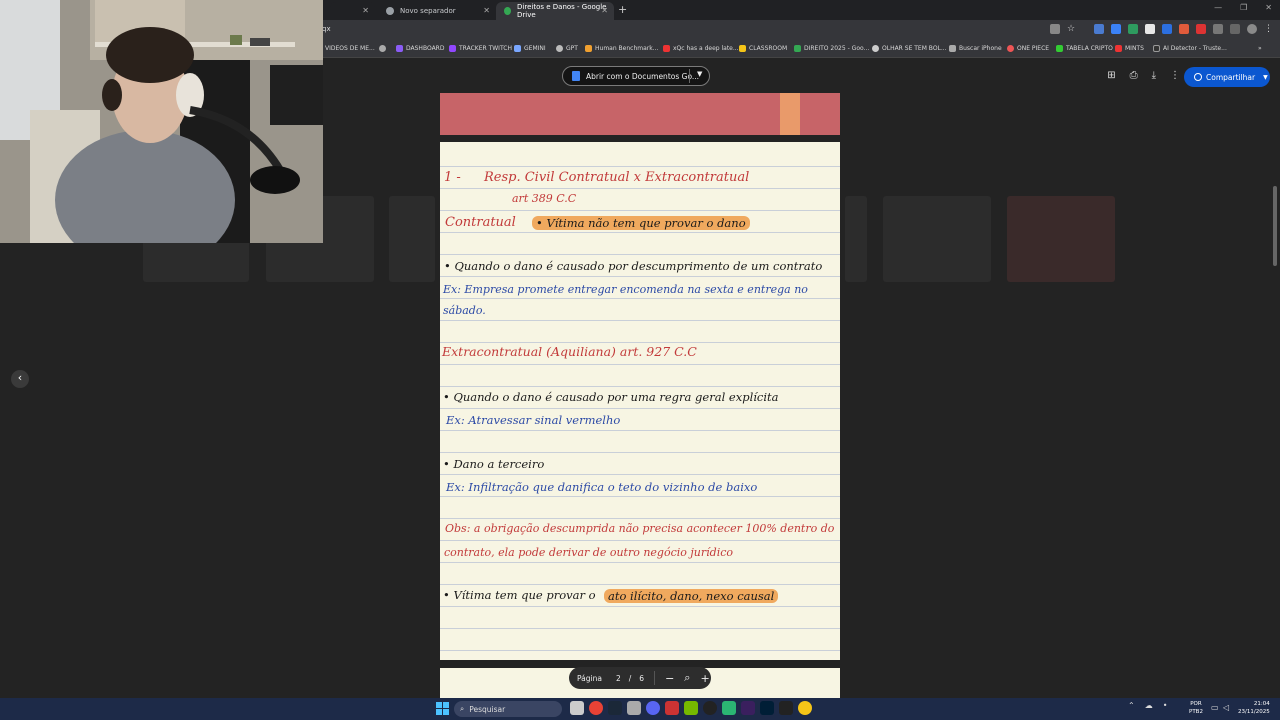  Describe the element at coordinates (544, 198) in the screenshot. I see `heading-article: art 389 C.C` at that location.